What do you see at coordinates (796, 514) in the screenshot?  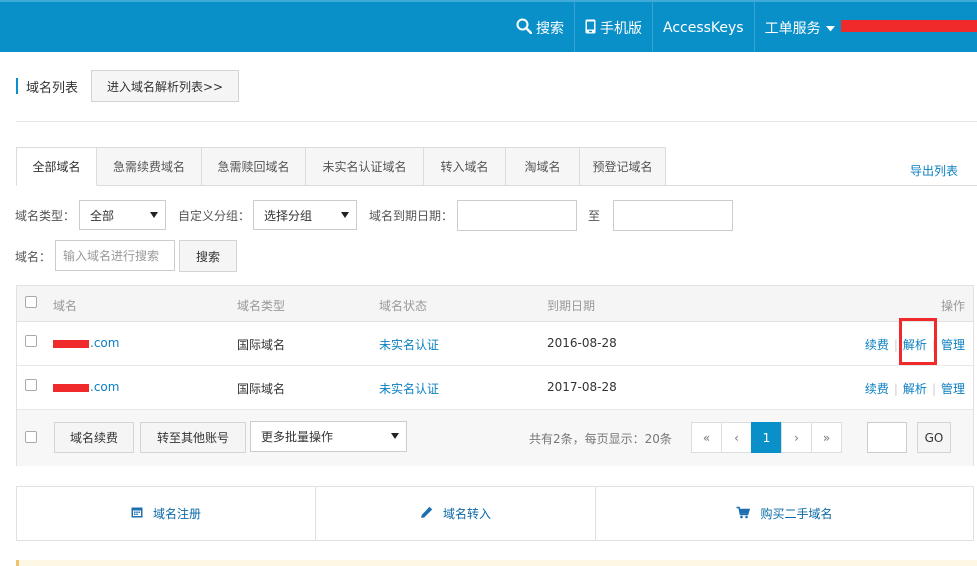 I see `buy-second-hand-label: 购买二手域名` at bounding box center [796, 514].